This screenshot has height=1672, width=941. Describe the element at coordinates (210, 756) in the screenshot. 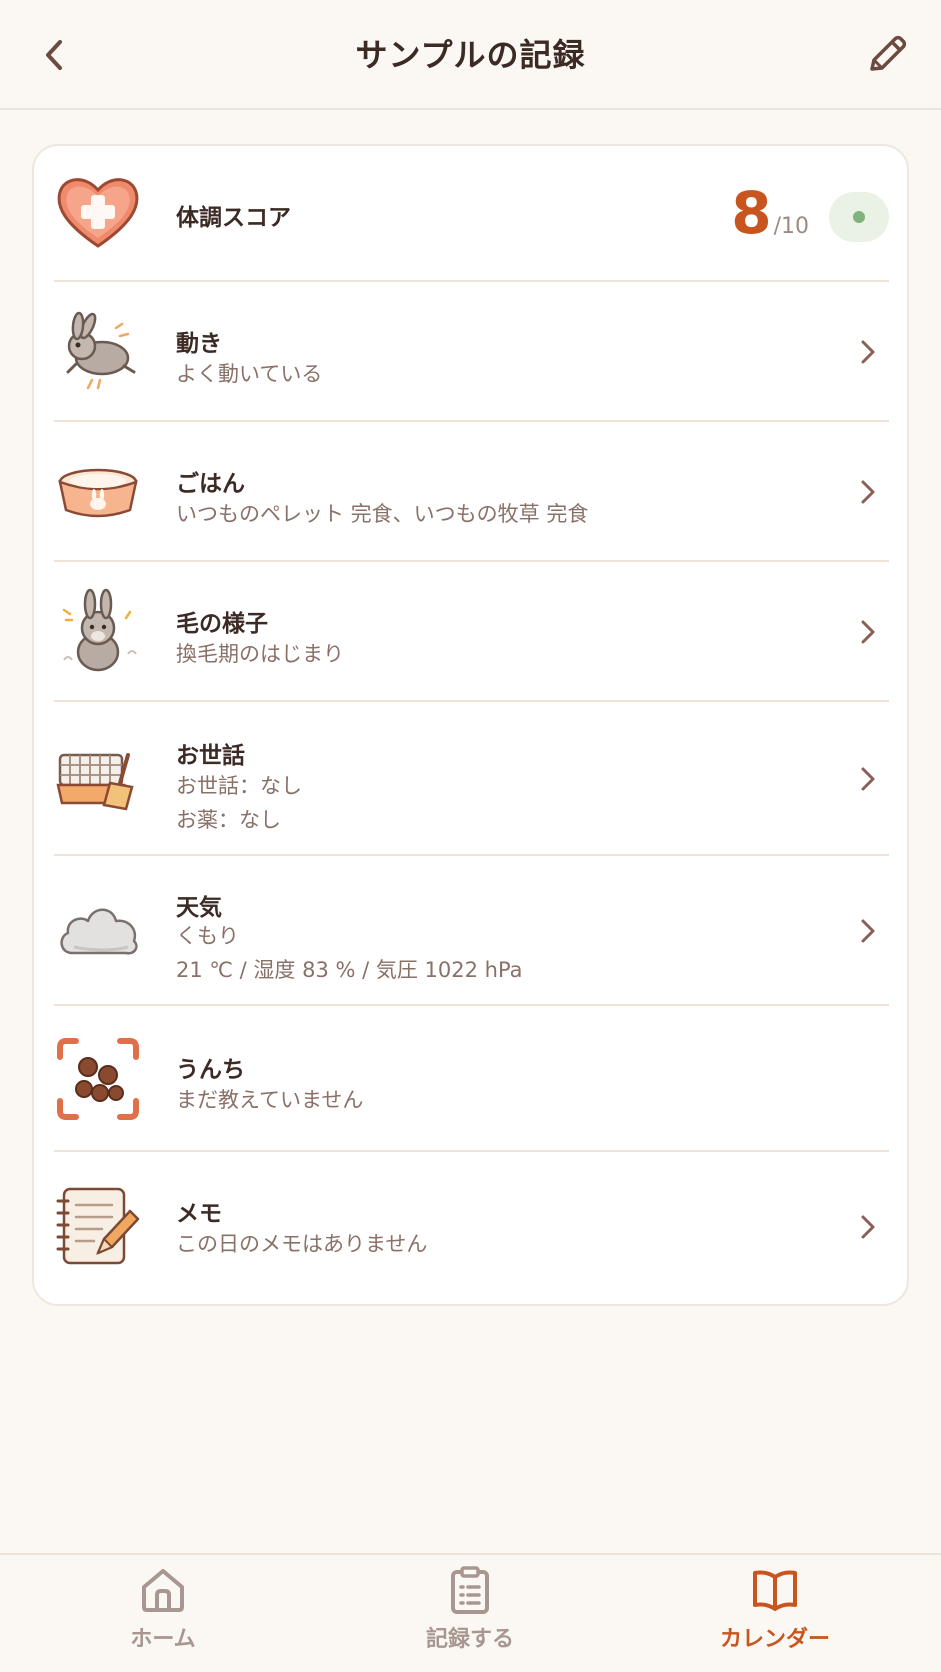

I see `care-label: お世話` at that location.